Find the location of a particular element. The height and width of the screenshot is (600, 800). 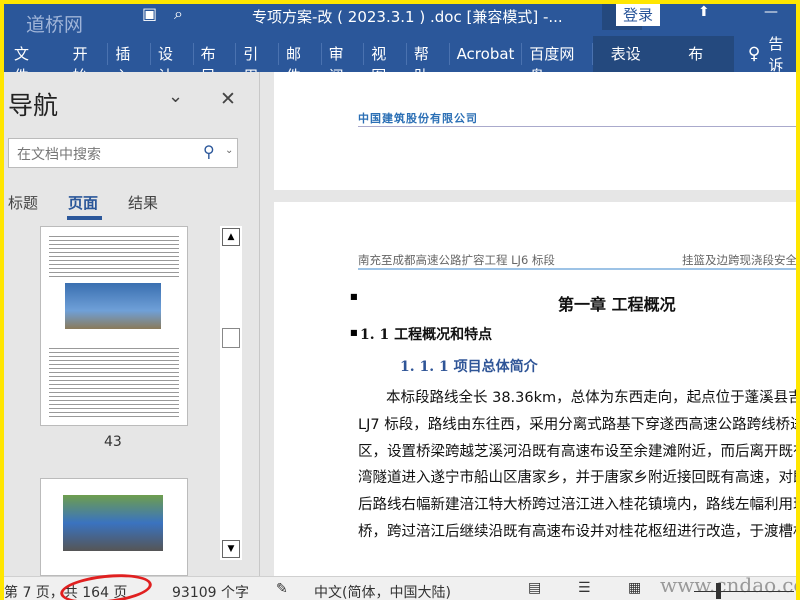

tab-pages: 页面 is located at coordinates (83, 202).